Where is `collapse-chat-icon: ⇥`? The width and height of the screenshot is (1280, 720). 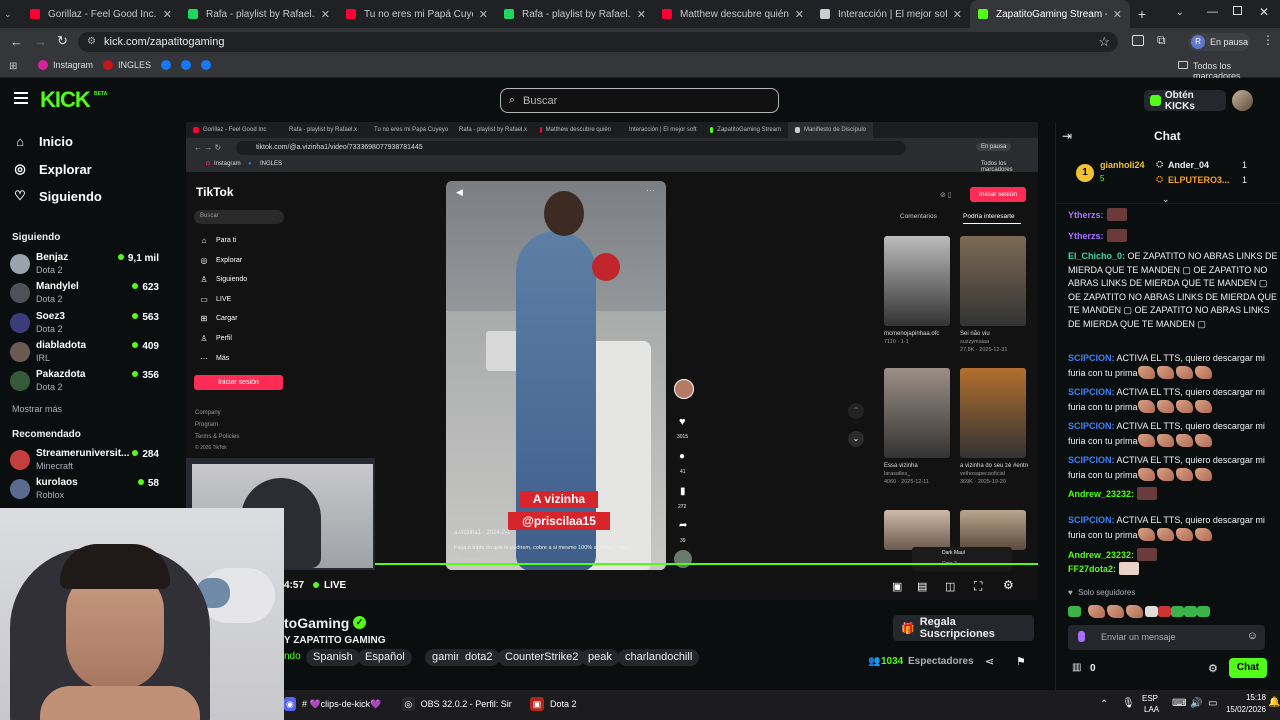 collapse-chat-icon: ⇥ is located at coordinates (1067, 136).